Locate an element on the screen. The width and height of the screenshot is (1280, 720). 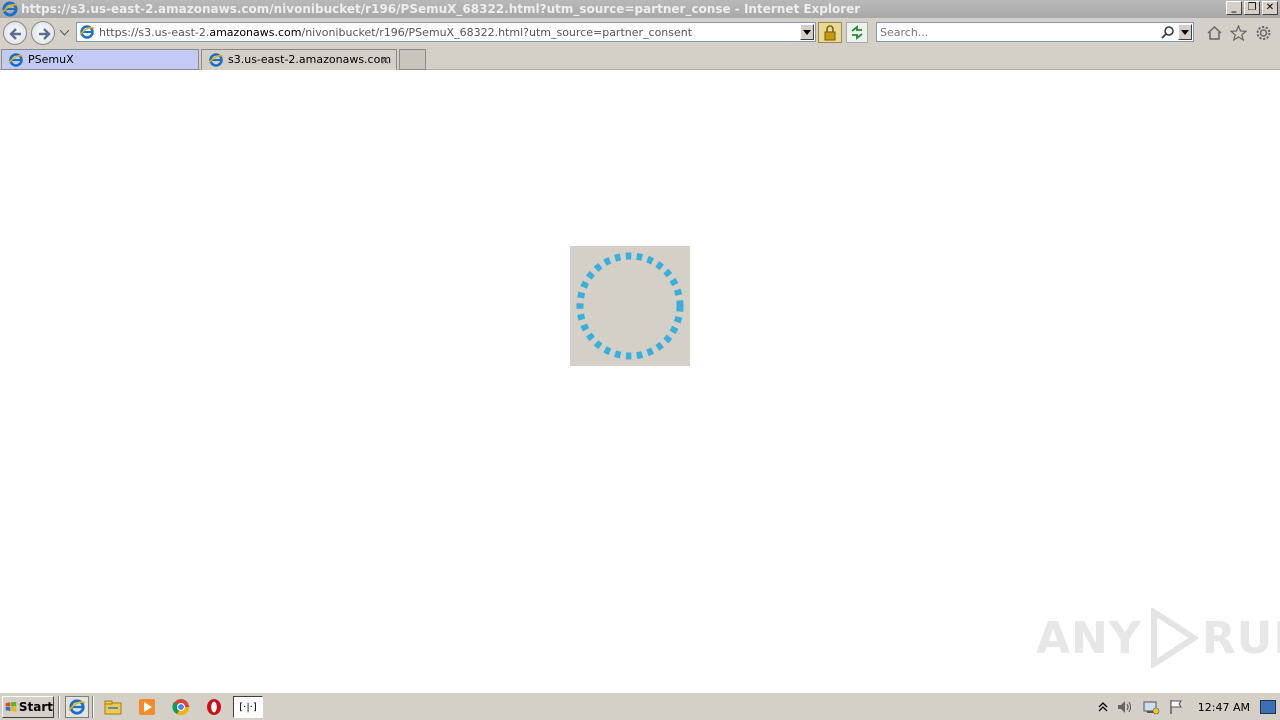
taskbar-active-label: [·|·] is located at coordinates (248, 707).